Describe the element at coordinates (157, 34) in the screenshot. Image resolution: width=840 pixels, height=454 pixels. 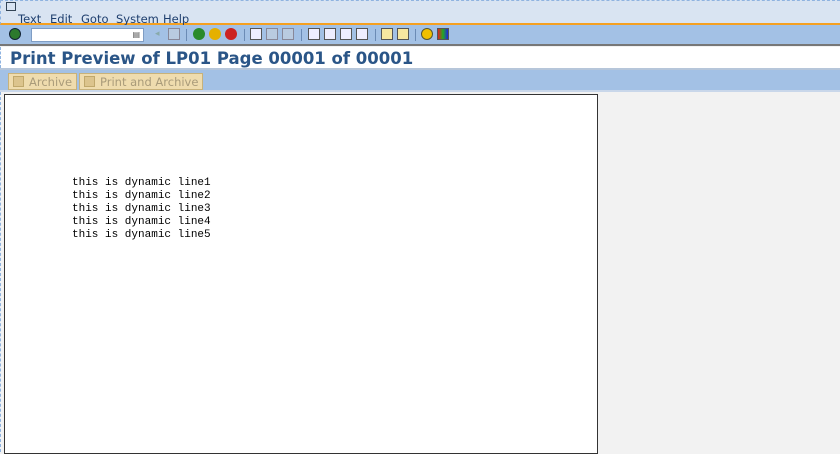
I see `prev-disabled-icon: ◂` at that location.